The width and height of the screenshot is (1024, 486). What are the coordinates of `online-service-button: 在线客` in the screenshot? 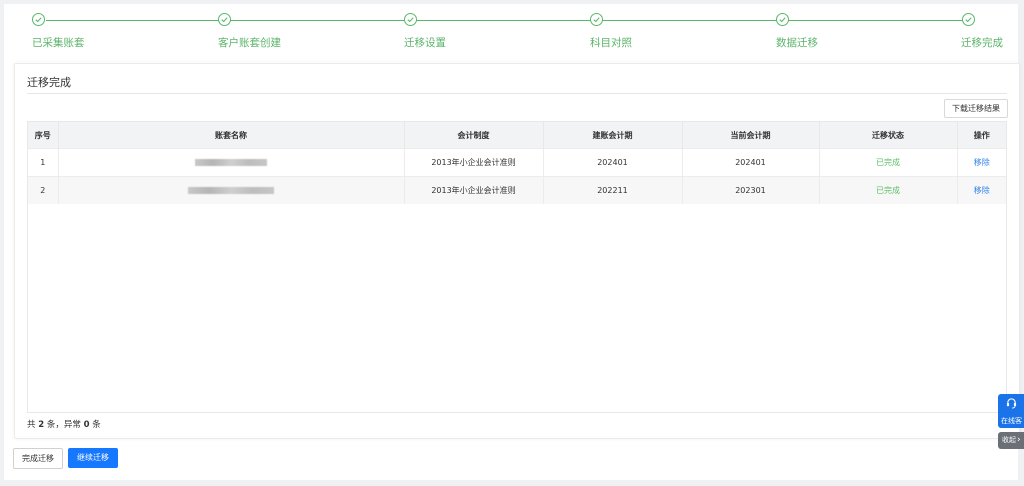 It's located at (1011, 411).